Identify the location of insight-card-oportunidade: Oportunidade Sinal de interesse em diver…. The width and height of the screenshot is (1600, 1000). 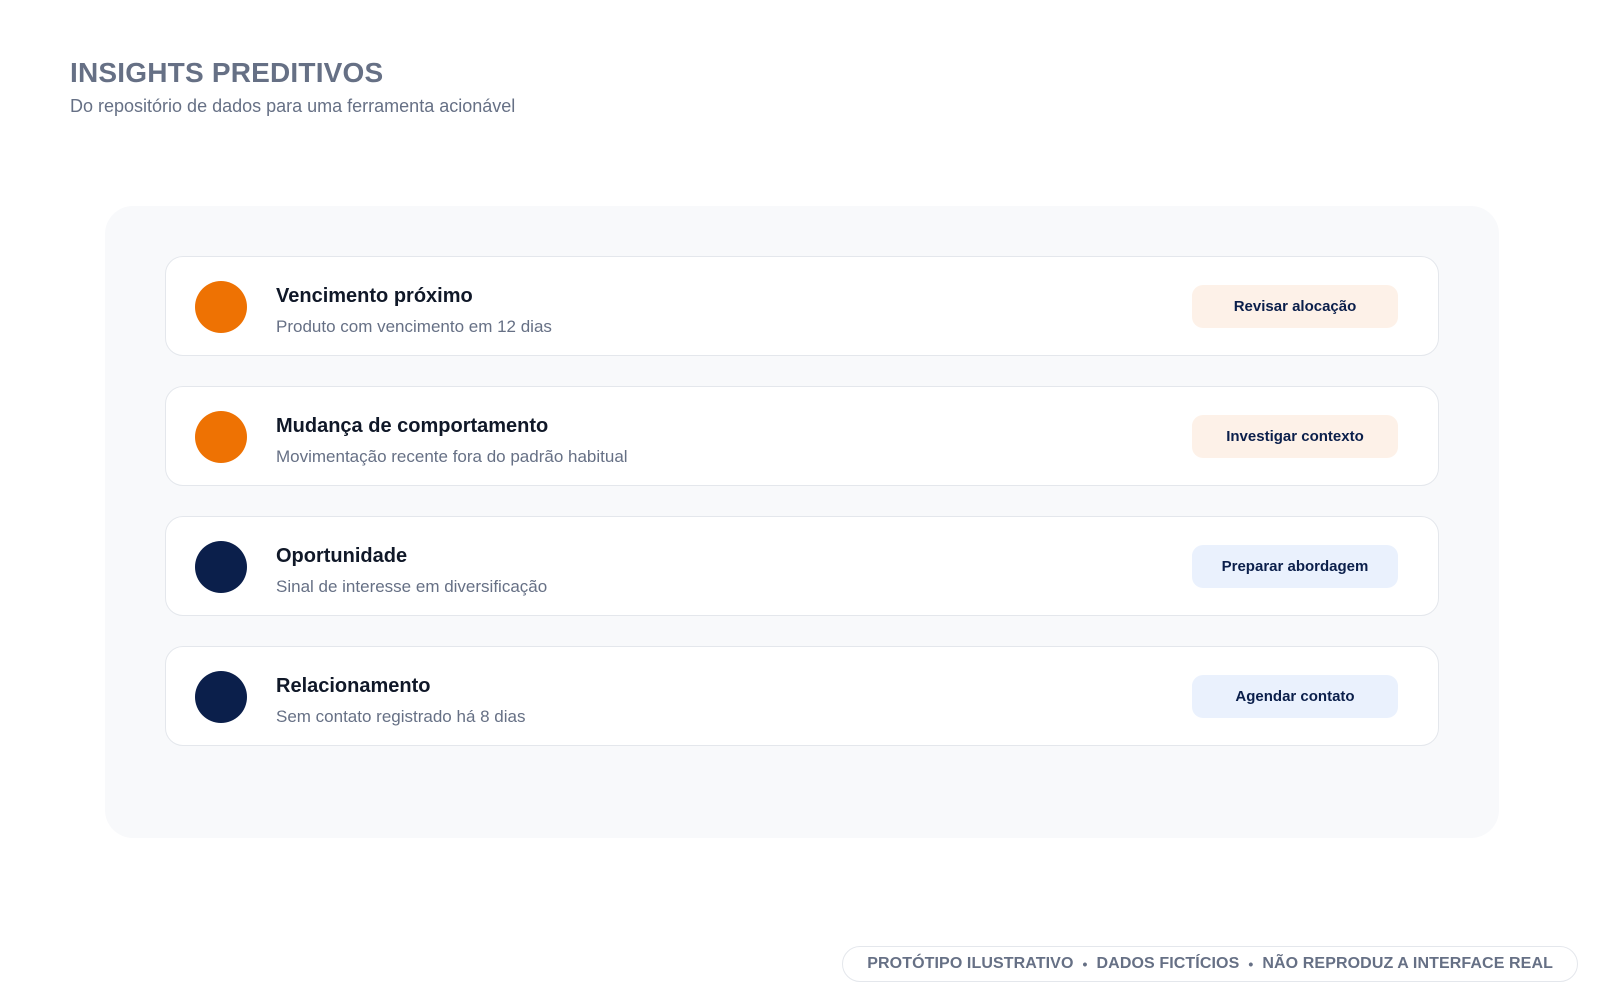
(802, 566).